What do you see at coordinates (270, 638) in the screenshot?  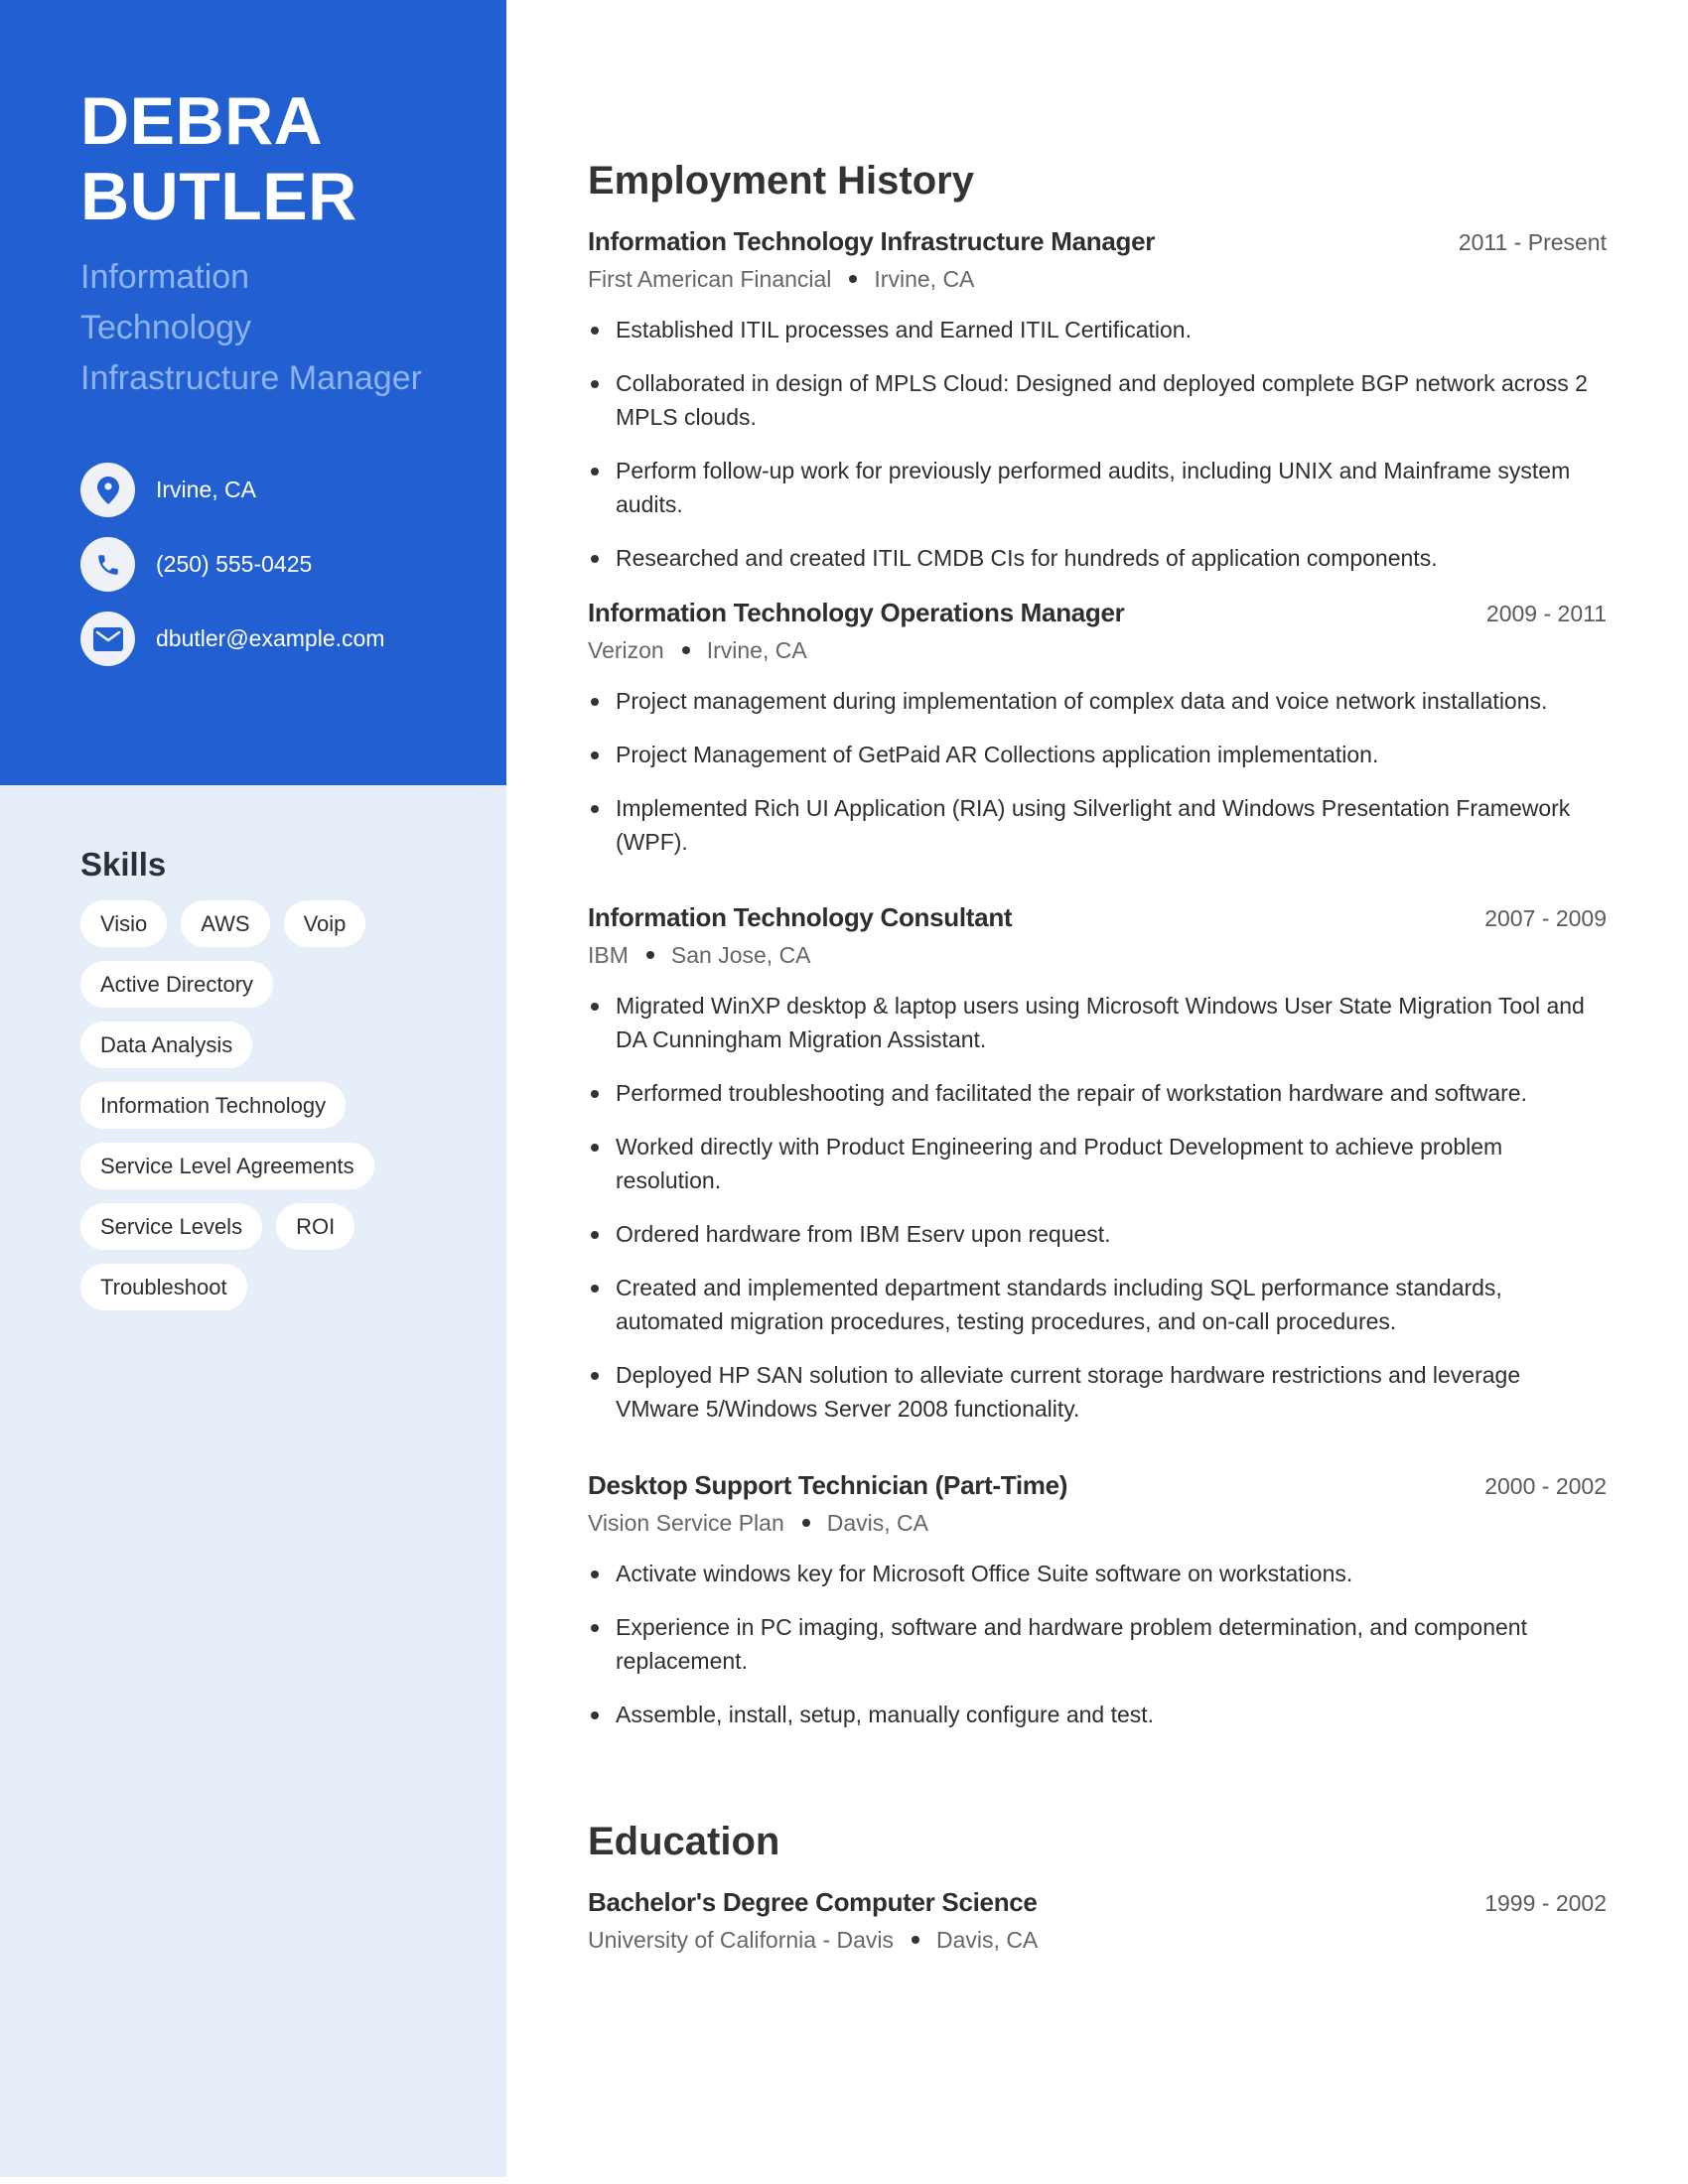 I see `email-link: dbutler@example.com` at bounding box center [270, 638].